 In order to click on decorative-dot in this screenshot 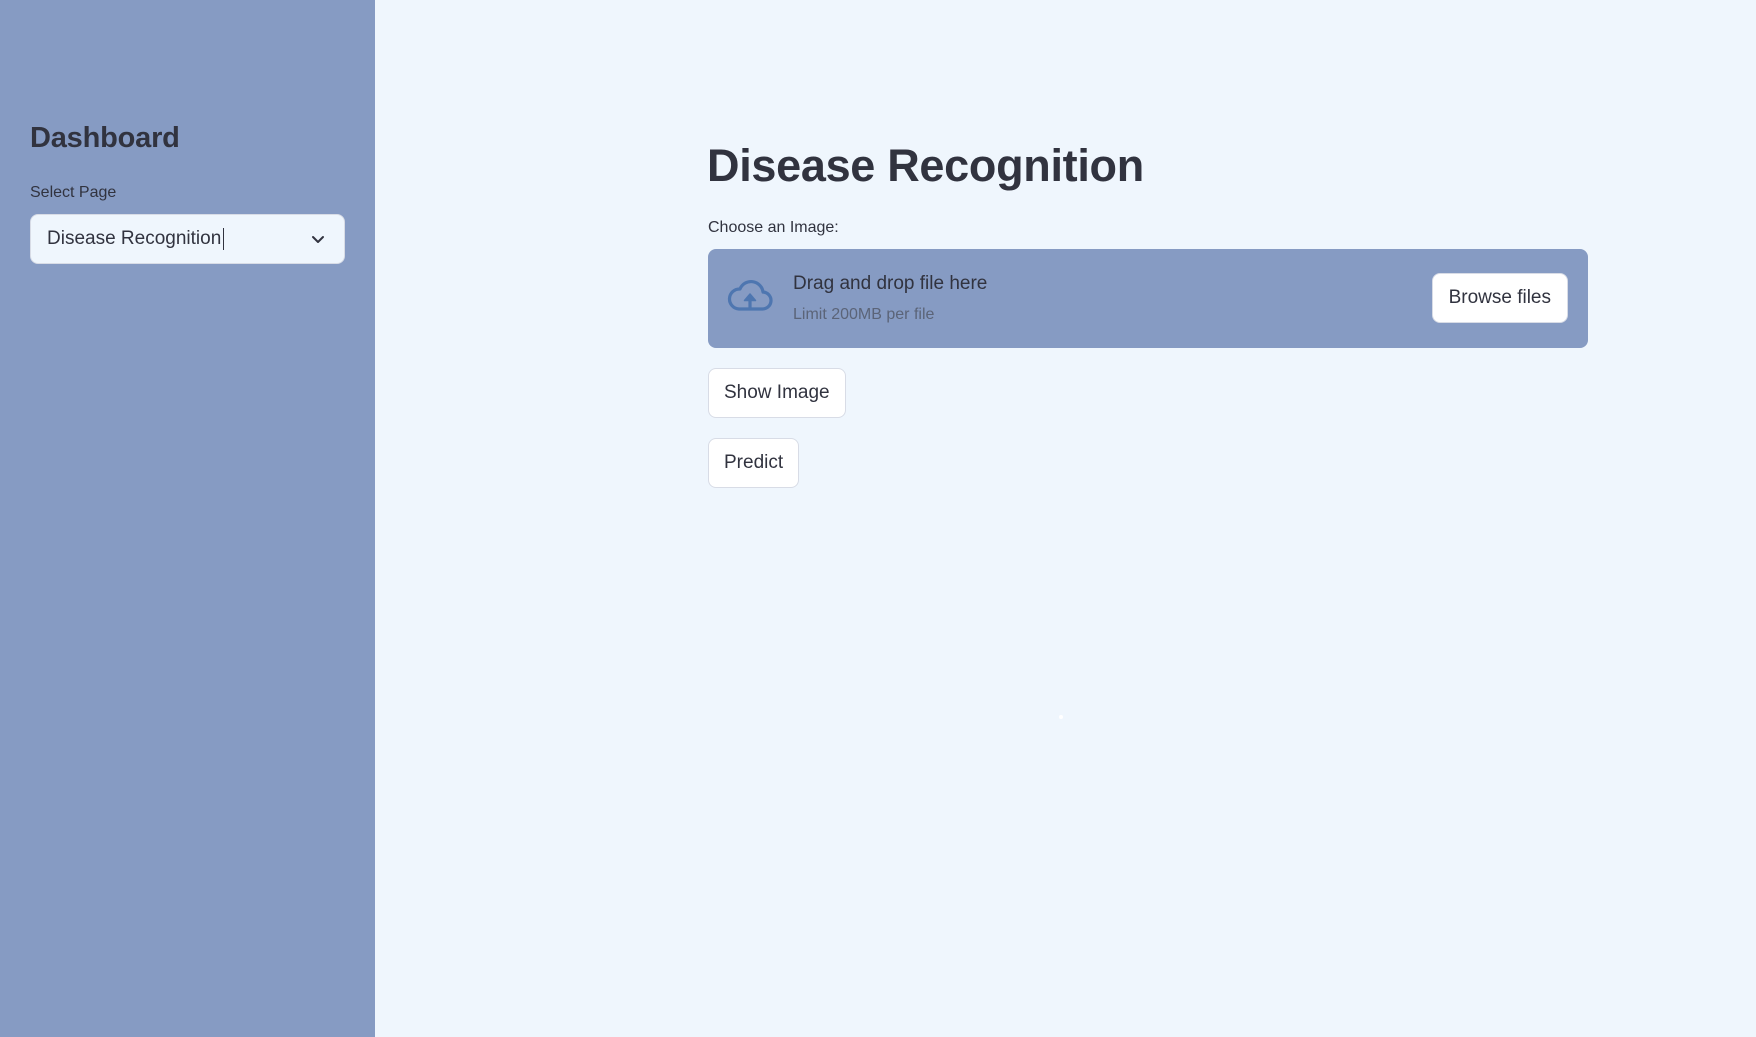, I will do `click(1061, 717)`.